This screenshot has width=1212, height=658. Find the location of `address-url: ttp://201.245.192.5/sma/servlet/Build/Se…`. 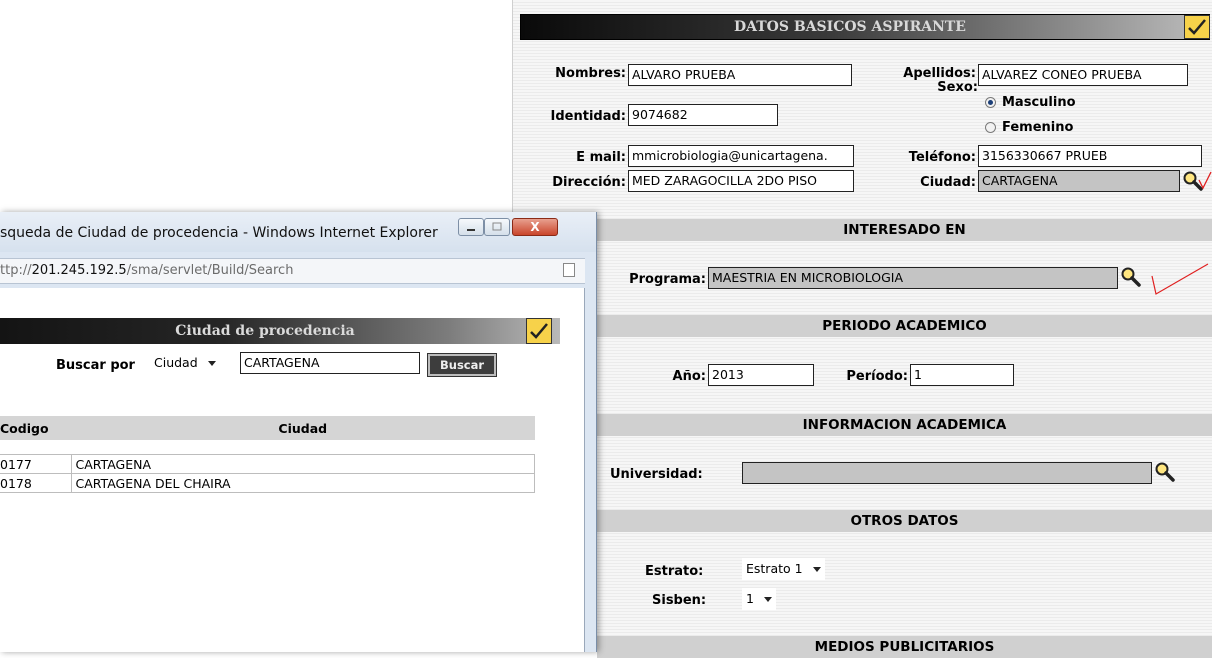

address-url: ttp://201.245.192.5/sma/servlet/Build/Se… is located at coordinates (146, 270).